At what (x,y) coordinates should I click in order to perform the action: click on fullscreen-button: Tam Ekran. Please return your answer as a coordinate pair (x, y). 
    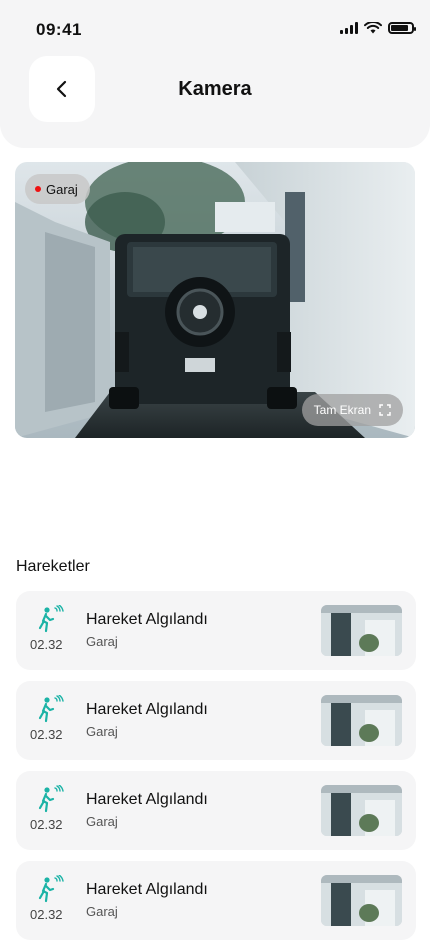
    Looking at the image, I should click on (352, 410).